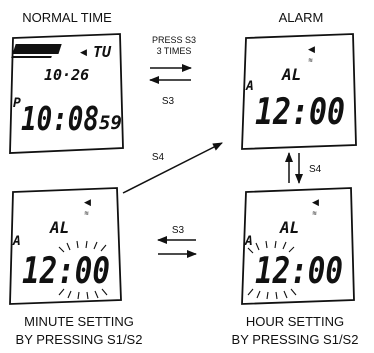 The width and height of the screenshot is (374, 353). I want to click on caption-minute-setting-sub: BY PRESSING S1/S2, so click(79, 339).